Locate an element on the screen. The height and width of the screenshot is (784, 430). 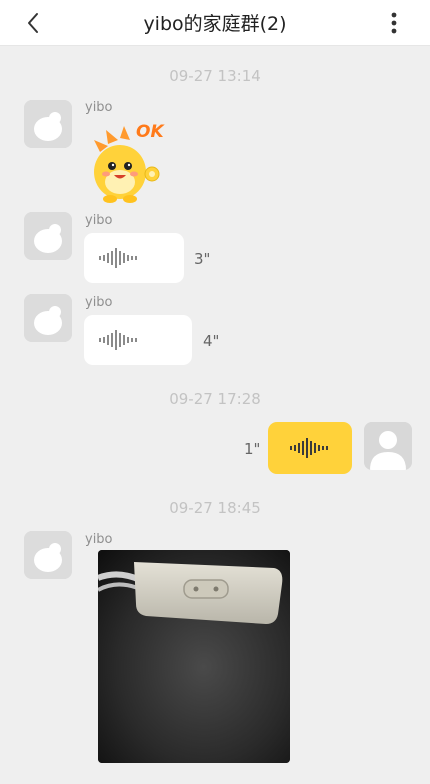
more-options-button is located at coordinates (394, 23).